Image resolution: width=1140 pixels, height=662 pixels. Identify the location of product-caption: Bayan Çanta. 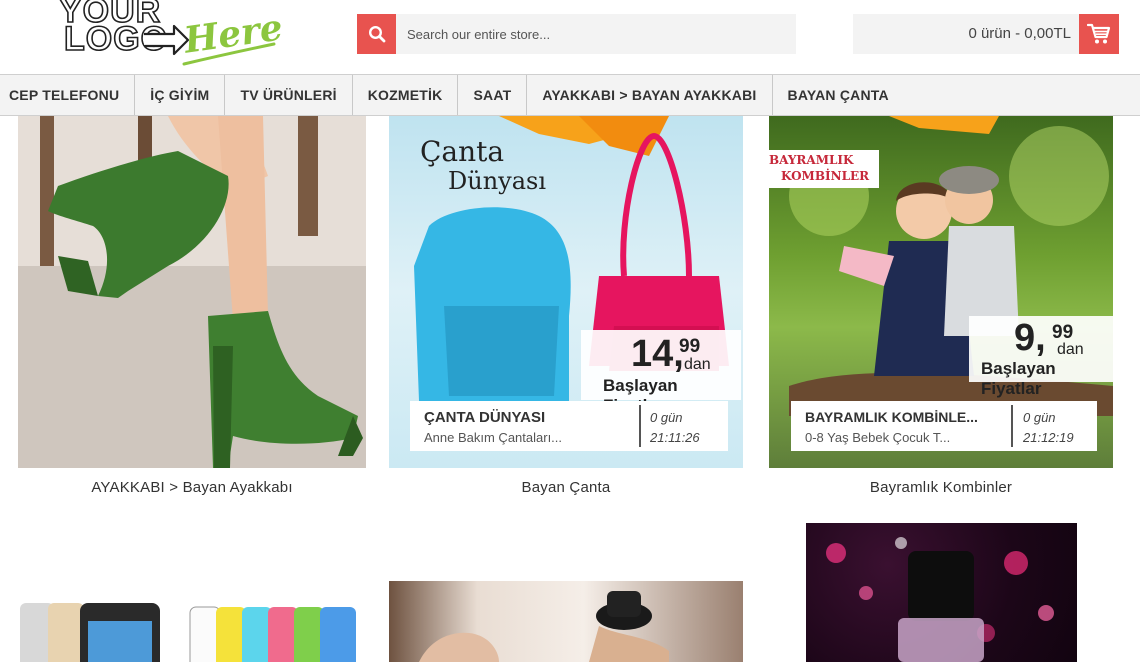
(566, 487).